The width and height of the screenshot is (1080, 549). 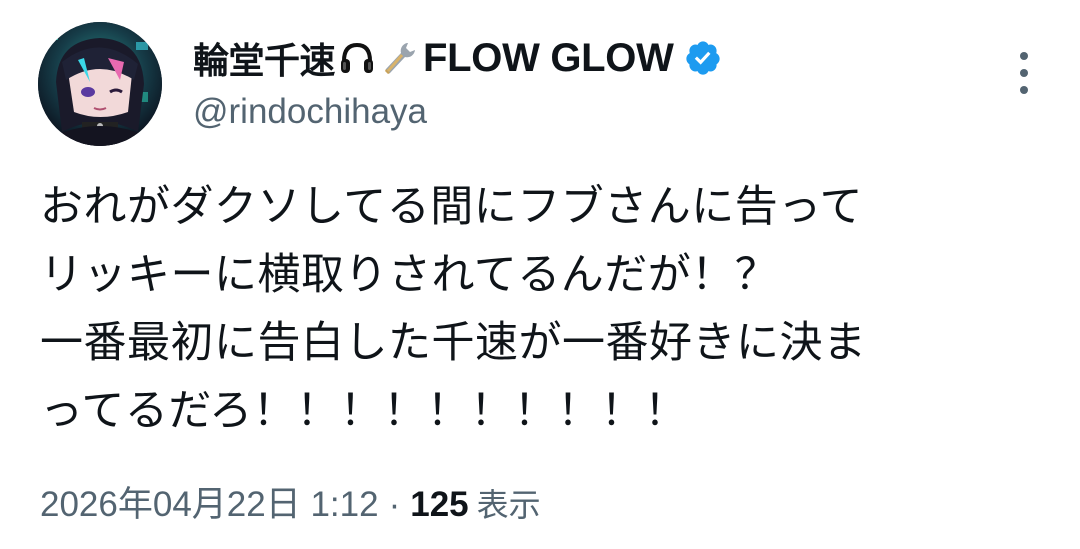 I want to click on author-display-name: 輪堂千速, so click(x=264, y=58).